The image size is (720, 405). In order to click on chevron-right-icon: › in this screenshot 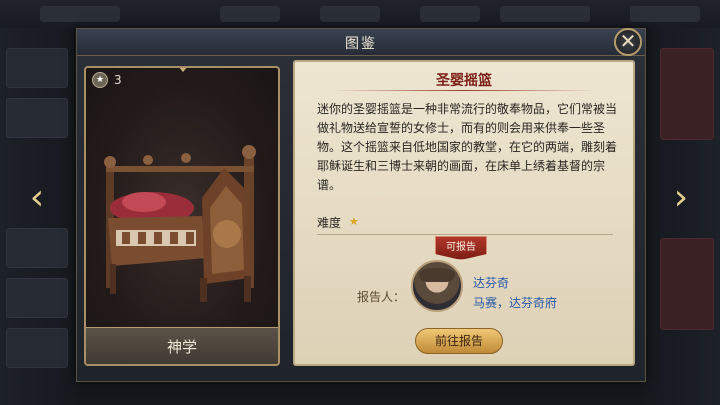, I will do `click(681, 197)`.